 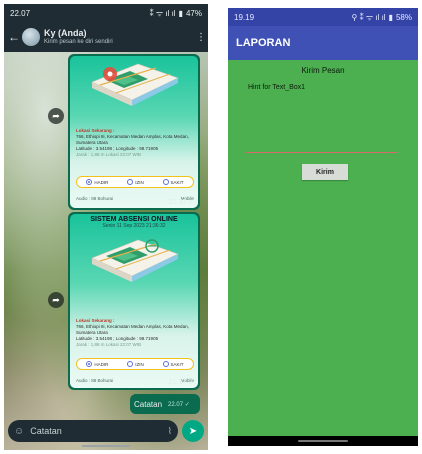 I want to click on message-time: 22.07 ✓, so click(x=179, y=404).